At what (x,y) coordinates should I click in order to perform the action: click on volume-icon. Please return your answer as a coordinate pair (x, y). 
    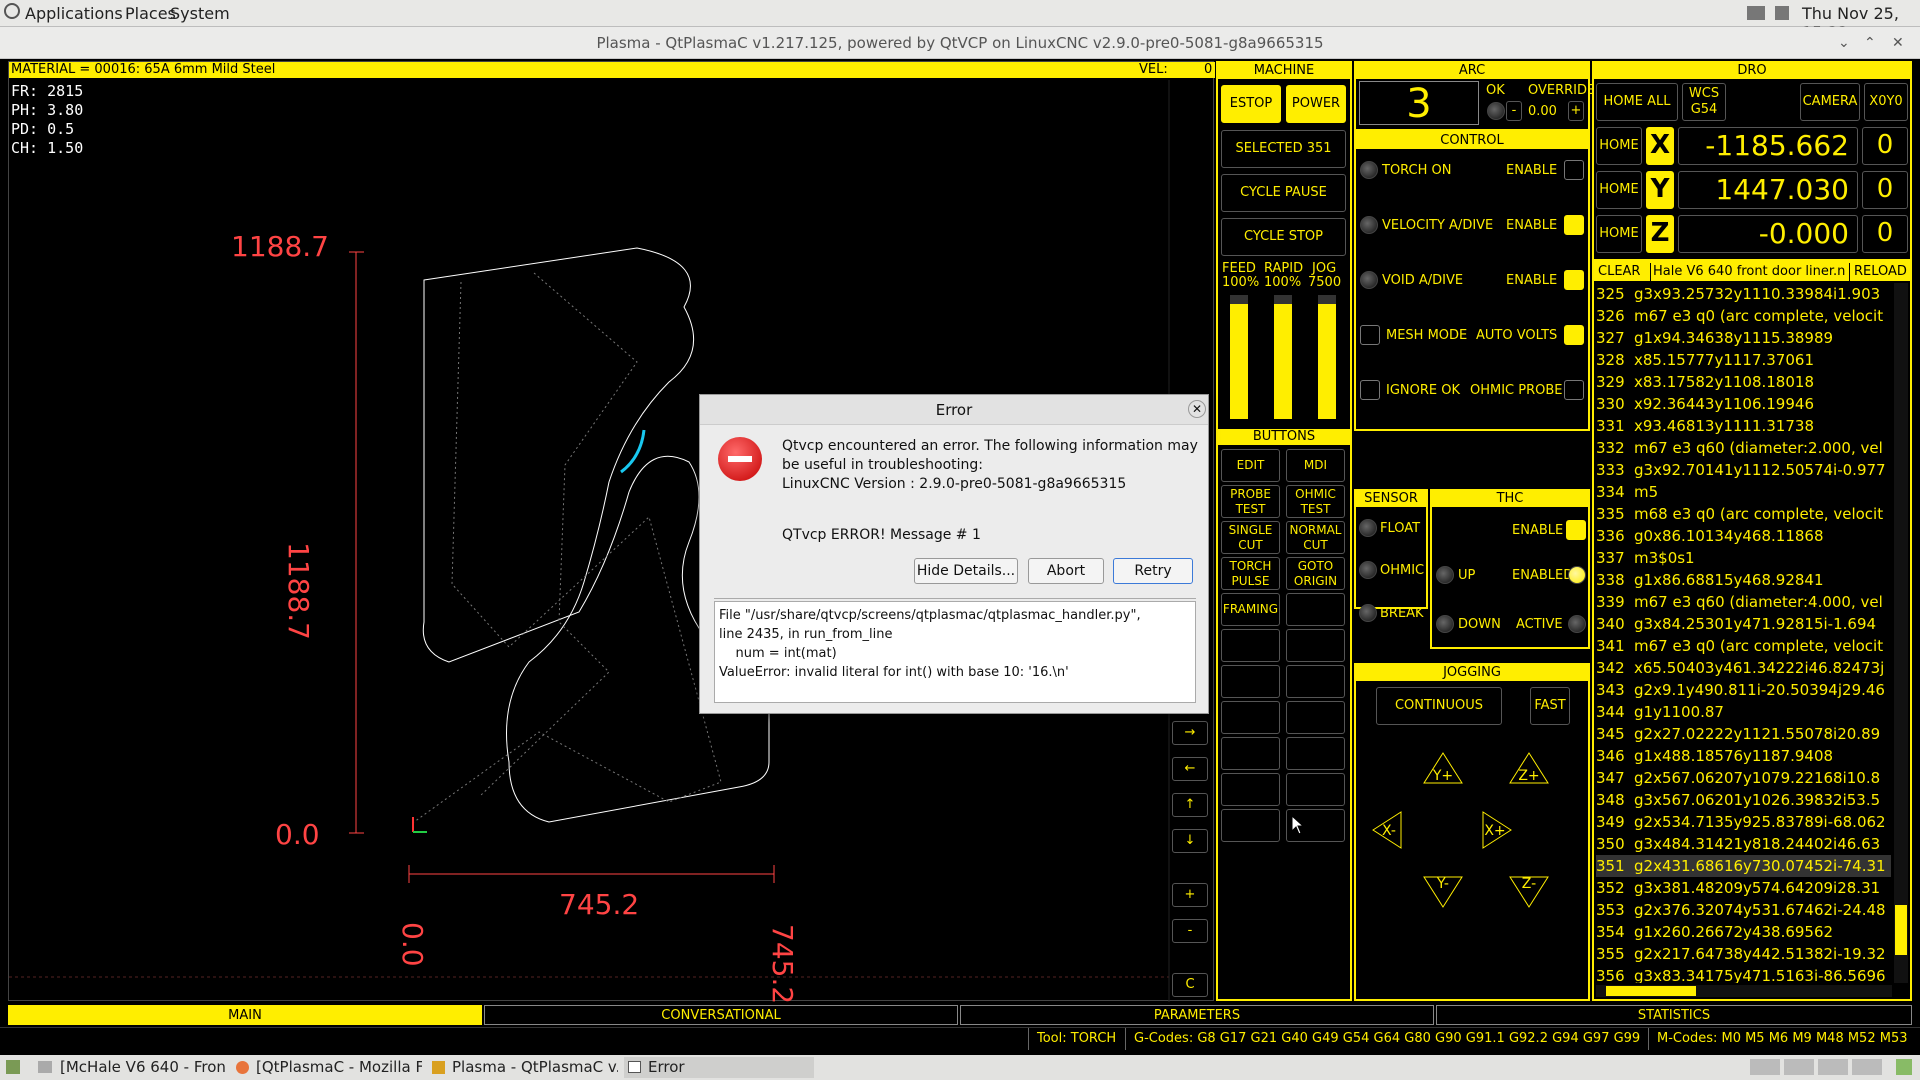
    Looking at the image, I should click on (1782, 13).